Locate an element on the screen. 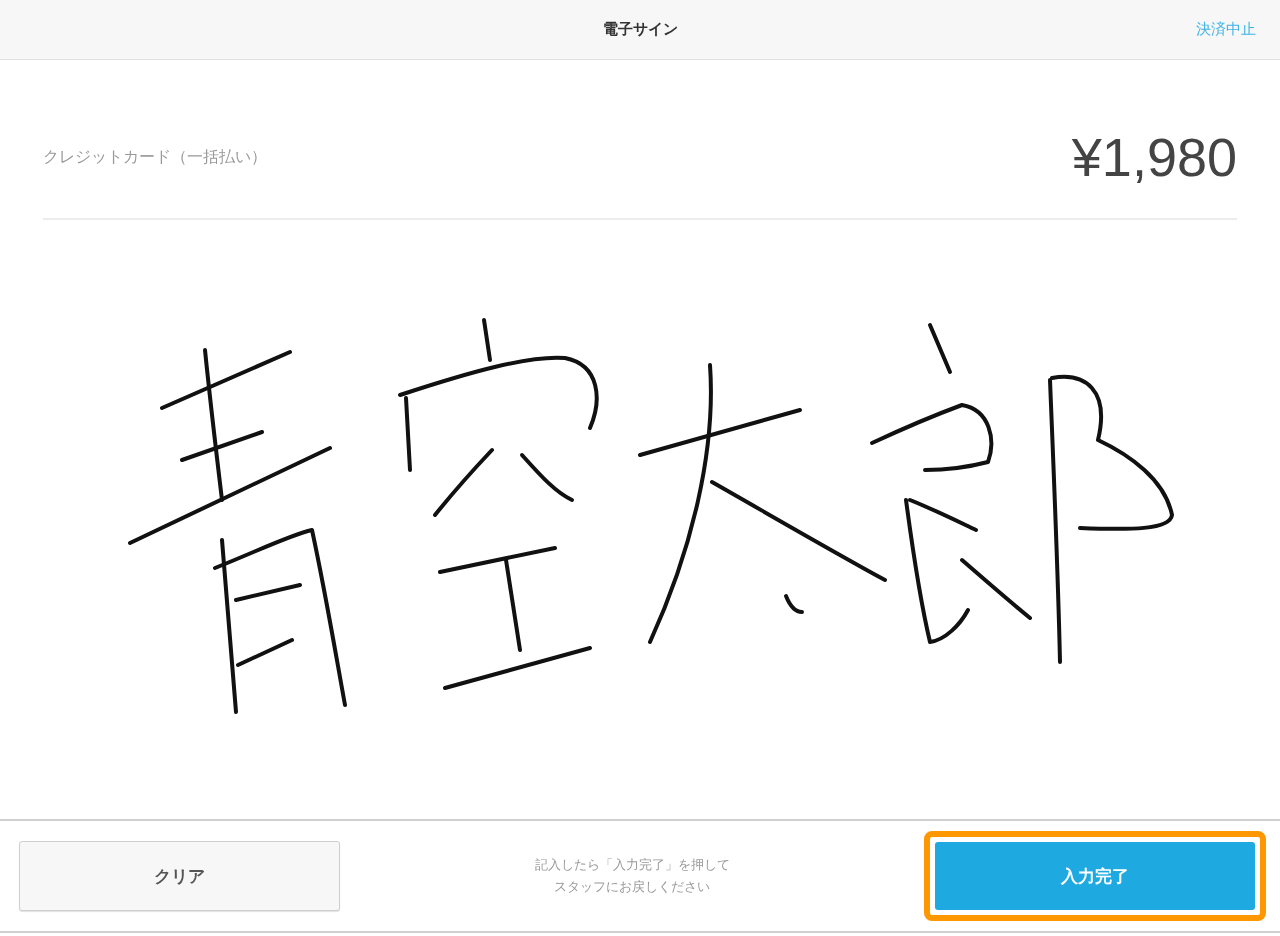 Image resolution: width=1280 pixels, height=936 pixels. cancel-payment-link: 決済中止 is located at coordinates (1226, 29).